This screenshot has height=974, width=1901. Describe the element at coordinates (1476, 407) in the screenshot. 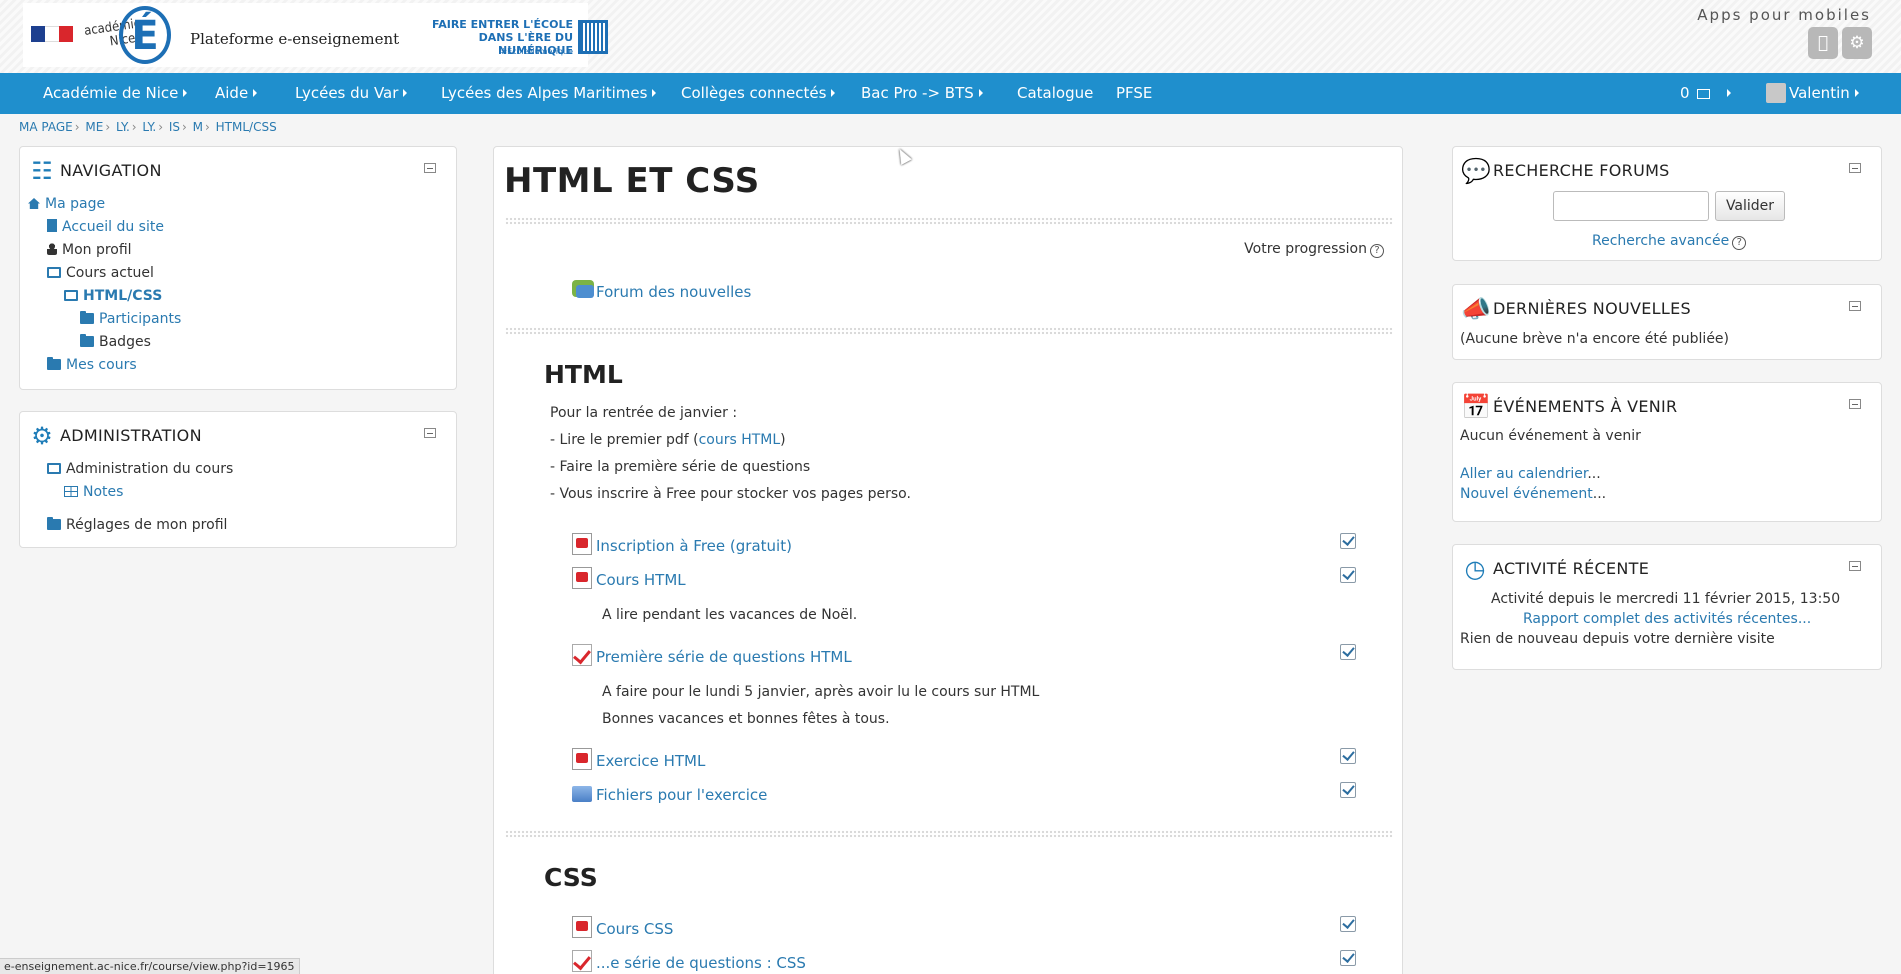

I see `calendar-icon: 📅` at that location.